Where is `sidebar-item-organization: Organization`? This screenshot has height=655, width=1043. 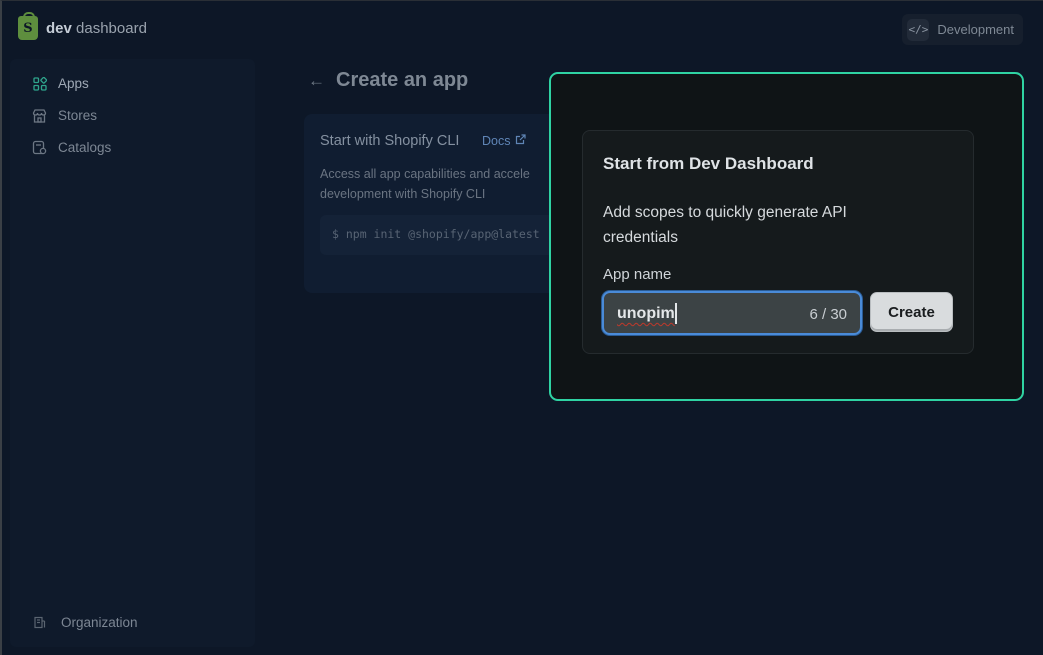
sidebar-item-organization: Organization is located at coordinates (85, 622).